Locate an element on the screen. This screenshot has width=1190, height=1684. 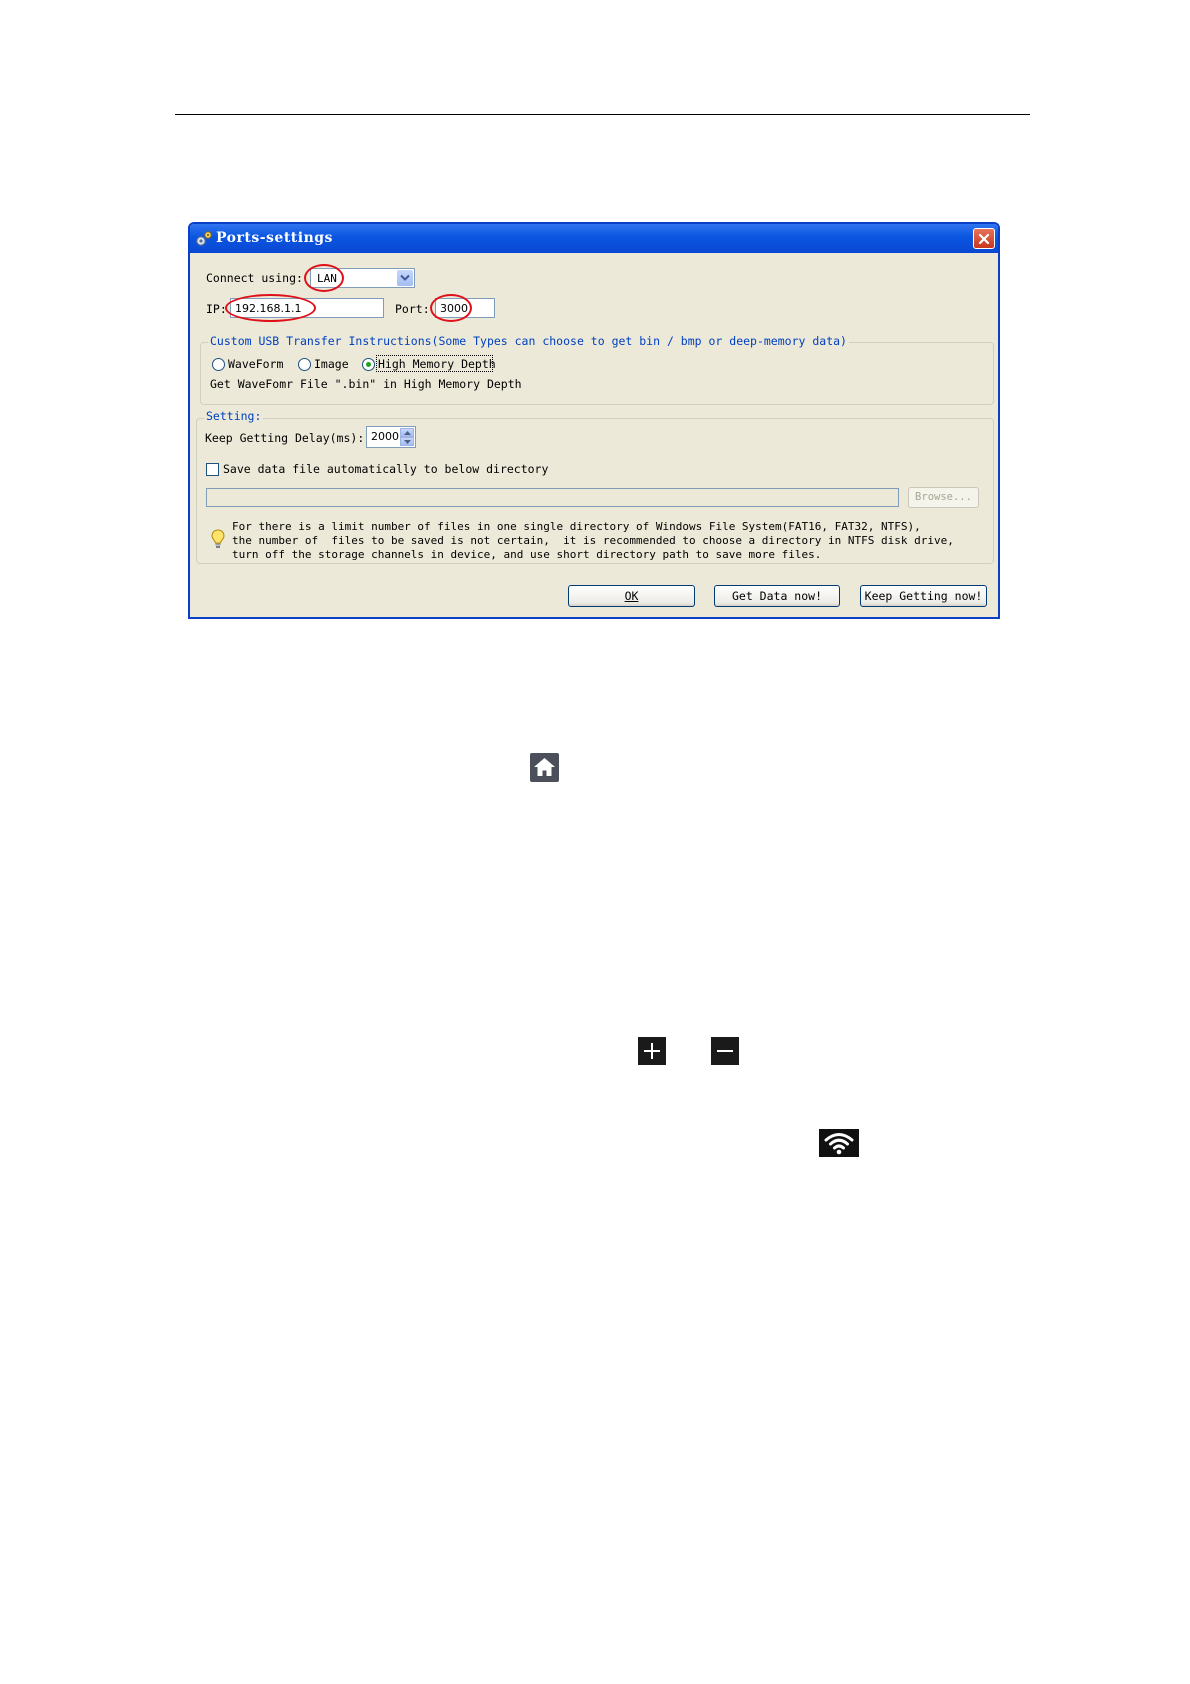
close-button is located at coordinates (984, 238).